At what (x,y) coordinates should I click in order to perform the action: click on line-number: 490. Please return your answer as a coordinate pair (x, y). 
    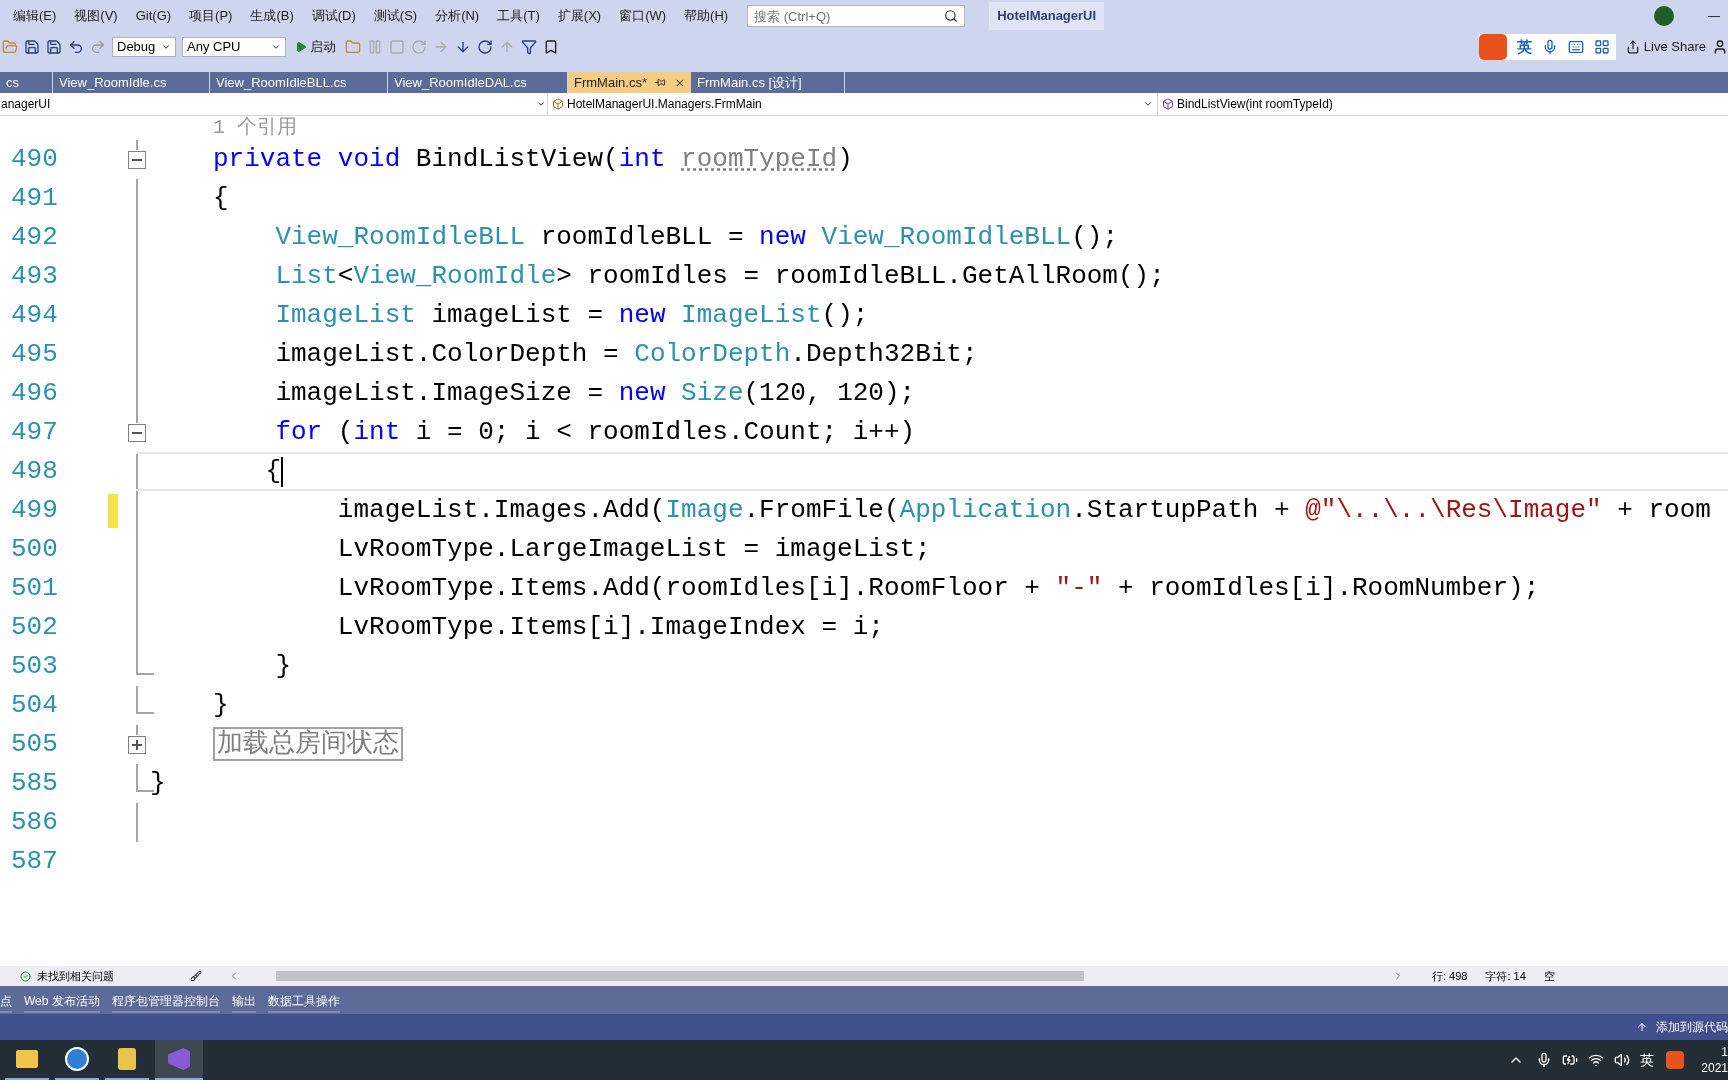
    Looking at the image, I should click on (34, 159).